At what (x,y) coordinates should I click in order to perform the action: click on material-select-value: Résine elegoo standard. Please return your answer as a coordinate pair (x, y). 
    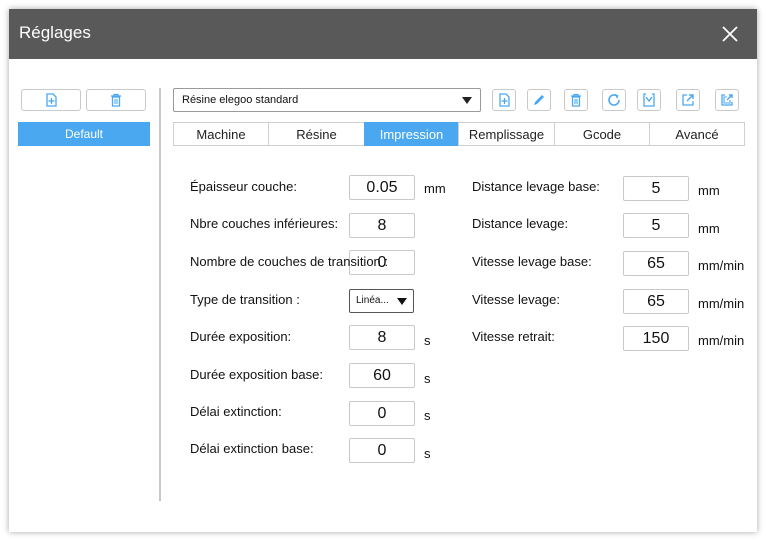
    Looking at the image, I should click on (240, 100).